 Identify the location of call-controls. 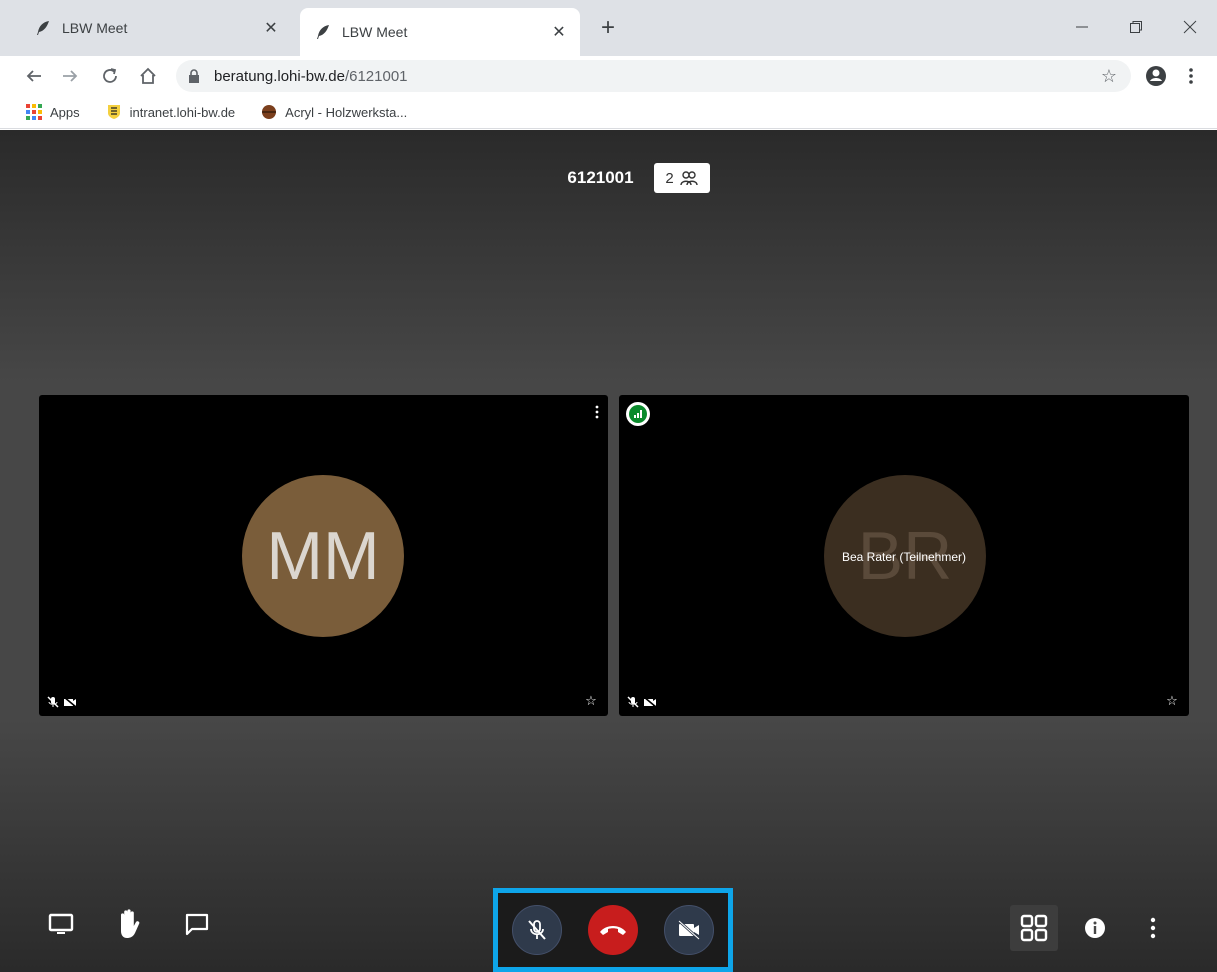
(613, 930).